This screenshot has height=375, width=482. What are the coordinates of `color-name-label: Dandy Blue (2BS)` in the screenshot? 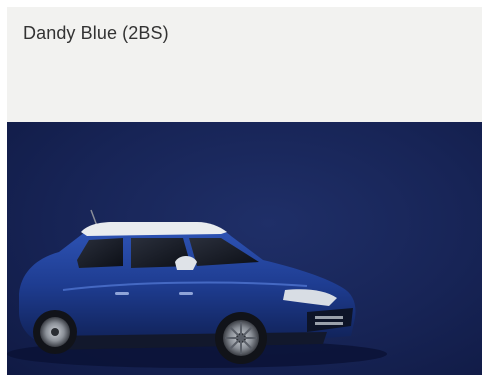 It's located at (96, 33).